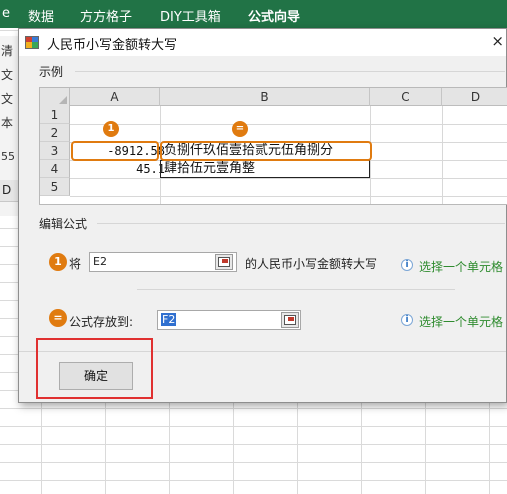  I want to click on dialog-titlebar: 人民币小写金额转大写 ×, so click(262, 42).